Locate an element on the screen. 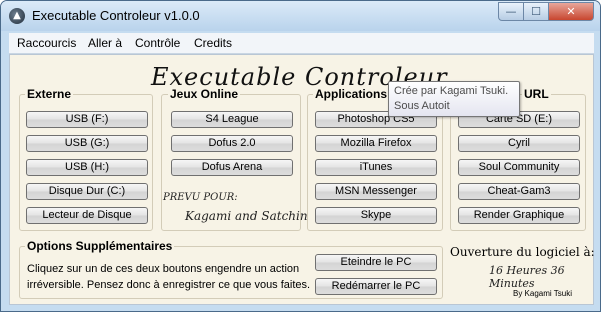 This screenshot has height=312, width=601. menu-aller-a: Aller à is located at coordinates (105, 43).